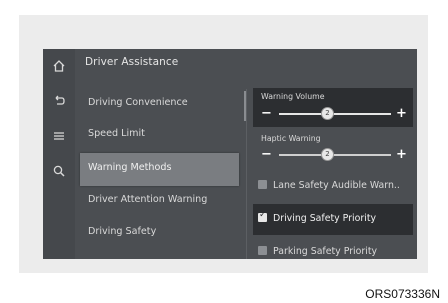  Describe the element at coordinates (401, 154) in the screenshot. I see `haptic-warning-plus-button: +` at that location.